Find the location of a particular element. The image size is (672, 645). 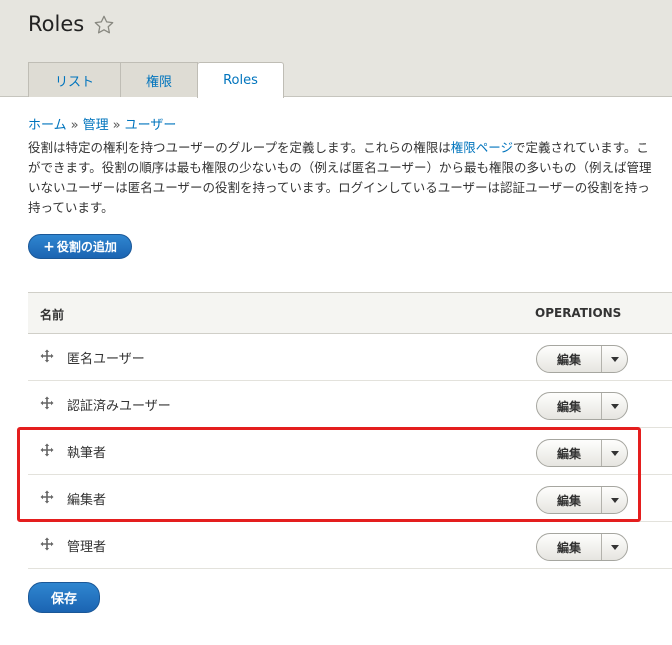

breadcrumb-home: ホーム is located at coordinates (47, 125).